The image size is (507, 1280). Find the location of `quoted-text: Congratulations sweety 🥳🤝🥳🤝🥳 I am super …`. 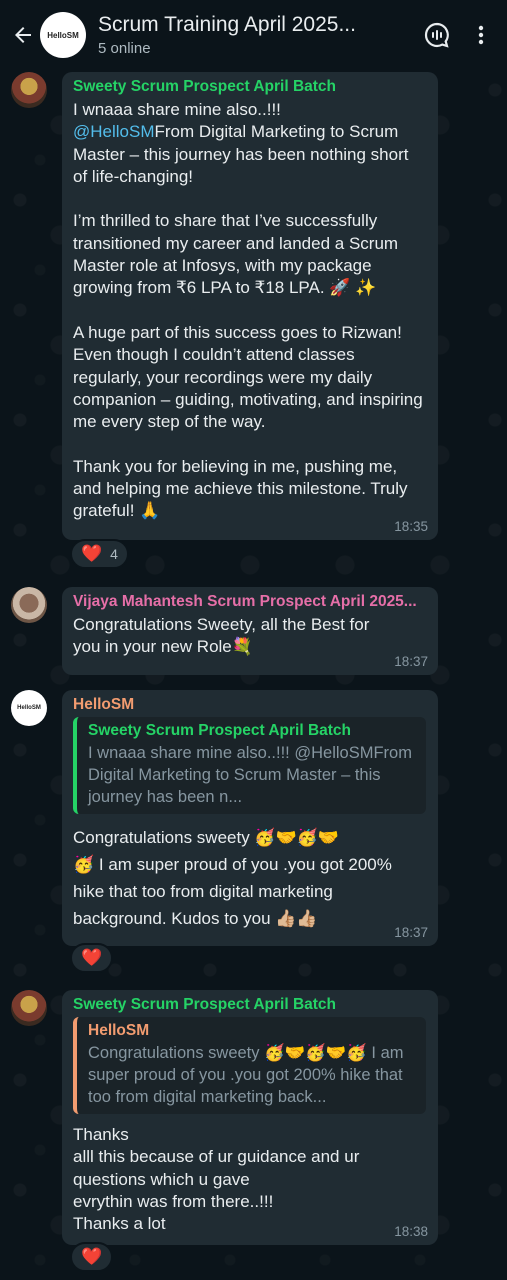

quoted-text: Congratulations sweety 🥳🤝🥳🤝🥳 I am super … is located at coordinates (246, 1075).